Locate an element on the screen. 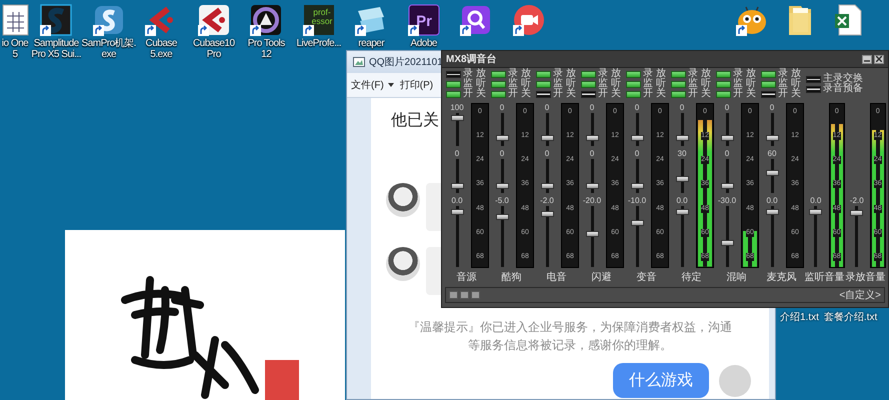  channel-name: 待定 is located at coordinates (692, 277).